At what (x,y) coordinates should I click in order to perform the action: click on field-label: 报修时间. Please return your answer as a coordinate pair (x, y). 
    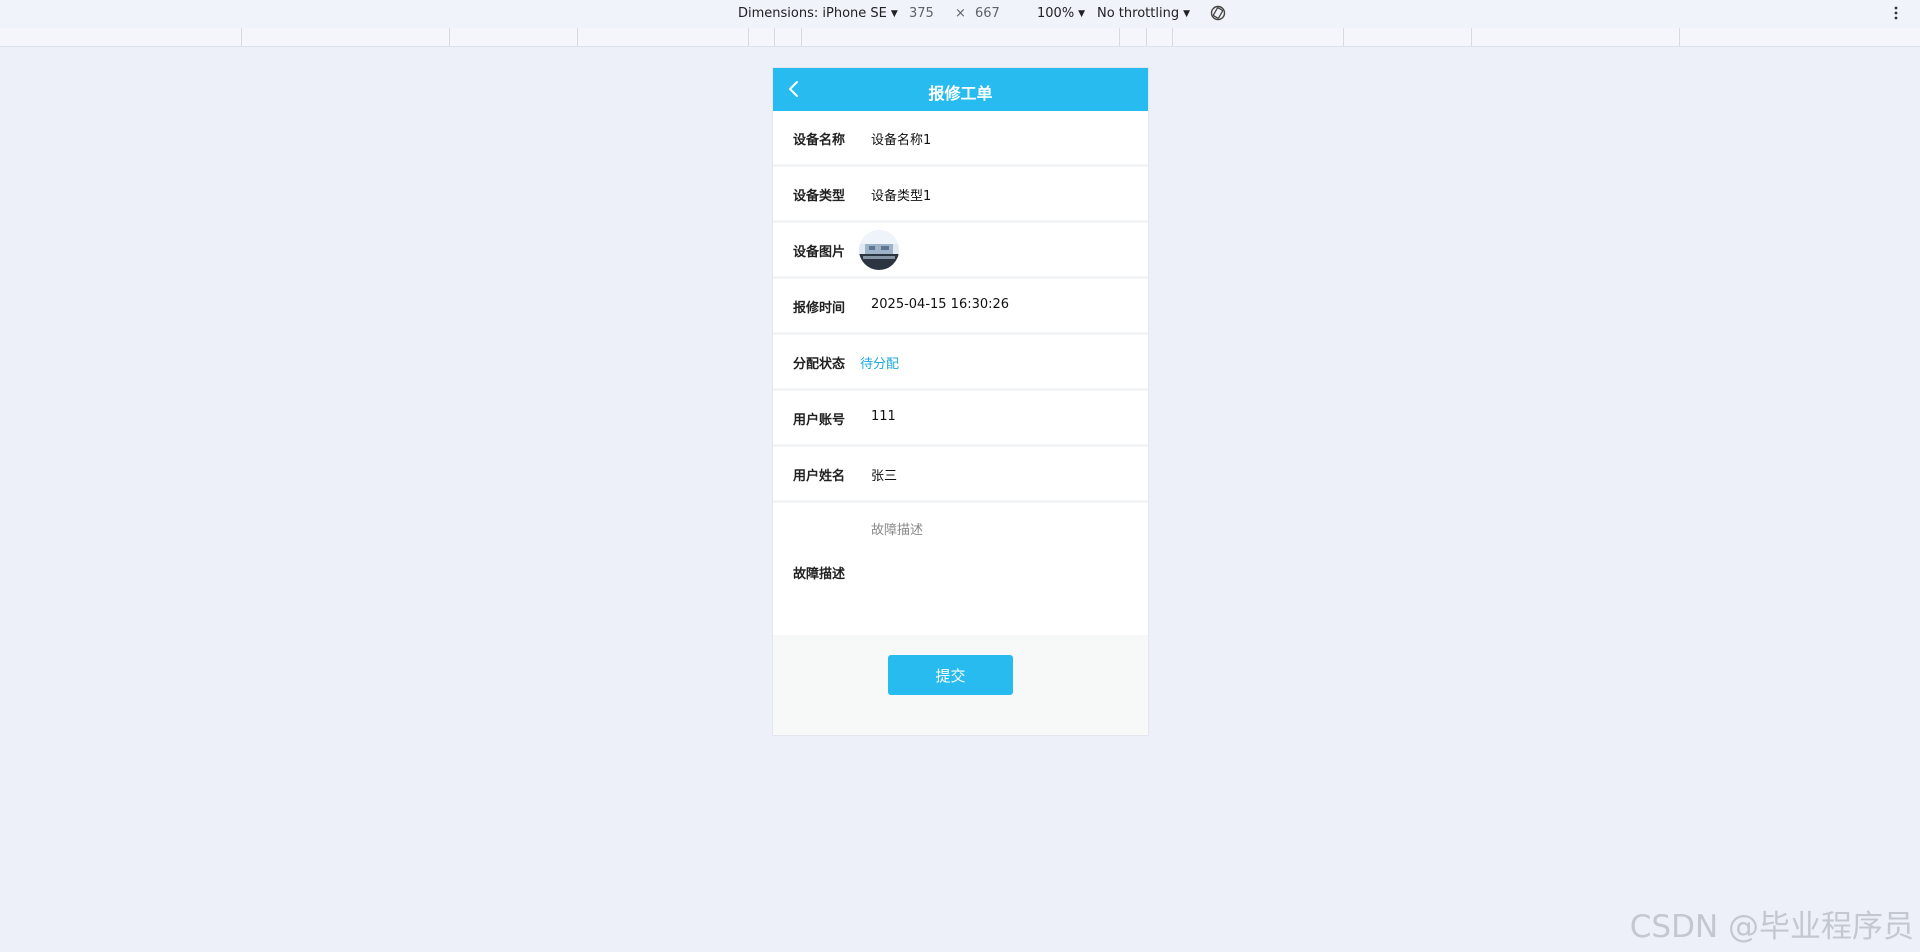
    Looking at the image, I should click on (819, 308).